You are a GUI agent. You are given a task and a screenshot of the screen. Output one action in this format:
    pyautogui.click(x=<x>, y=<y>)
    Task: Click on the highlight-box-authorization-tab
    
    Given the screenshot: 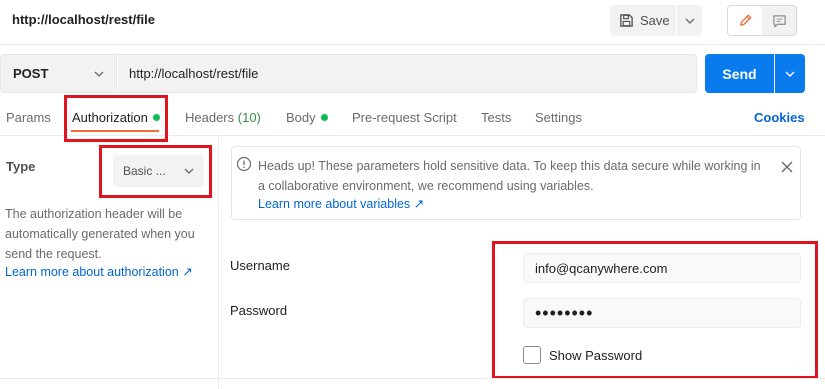 What is the action you would take?
    pyautogui.click(x=116, y=118)
    